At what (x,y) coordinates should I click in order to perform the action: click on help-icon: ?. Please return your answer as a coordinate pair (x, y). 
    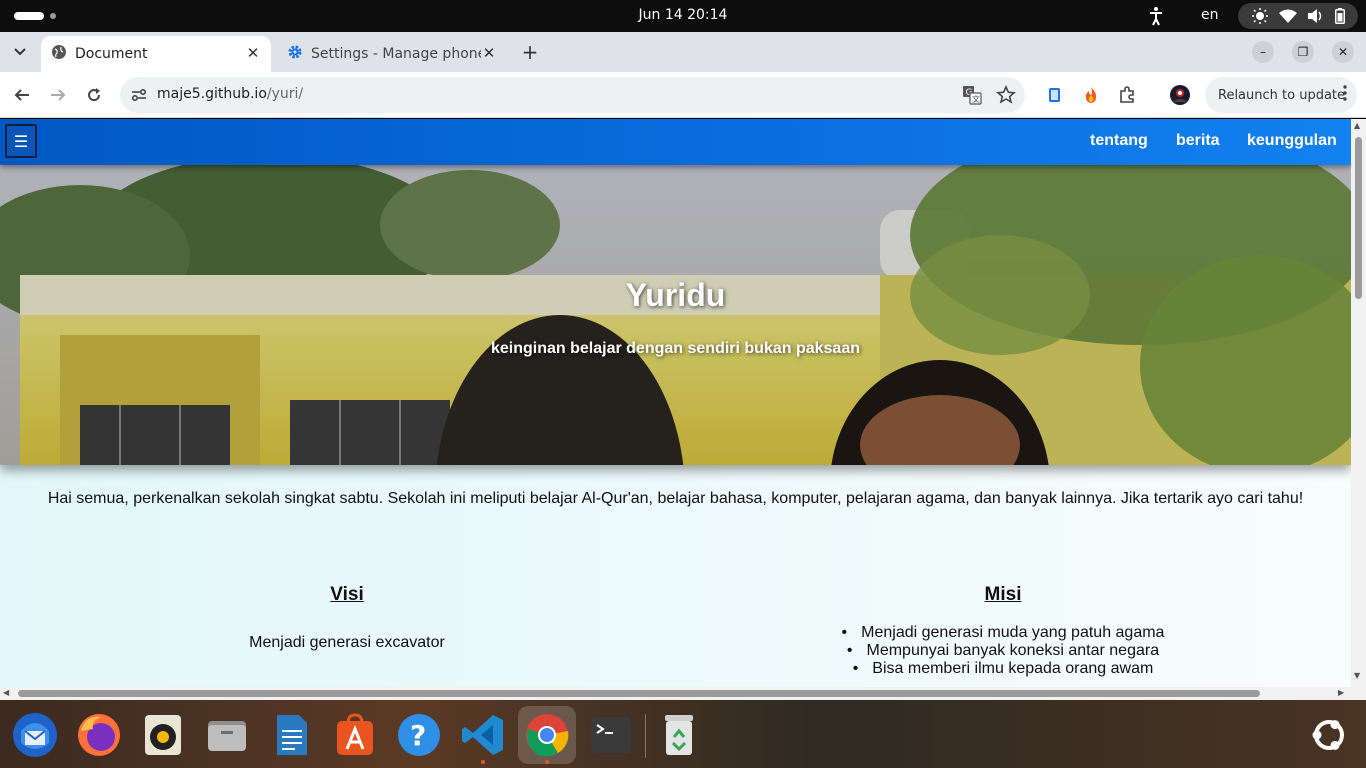
    Looking at the image, I should click on (419, 735).